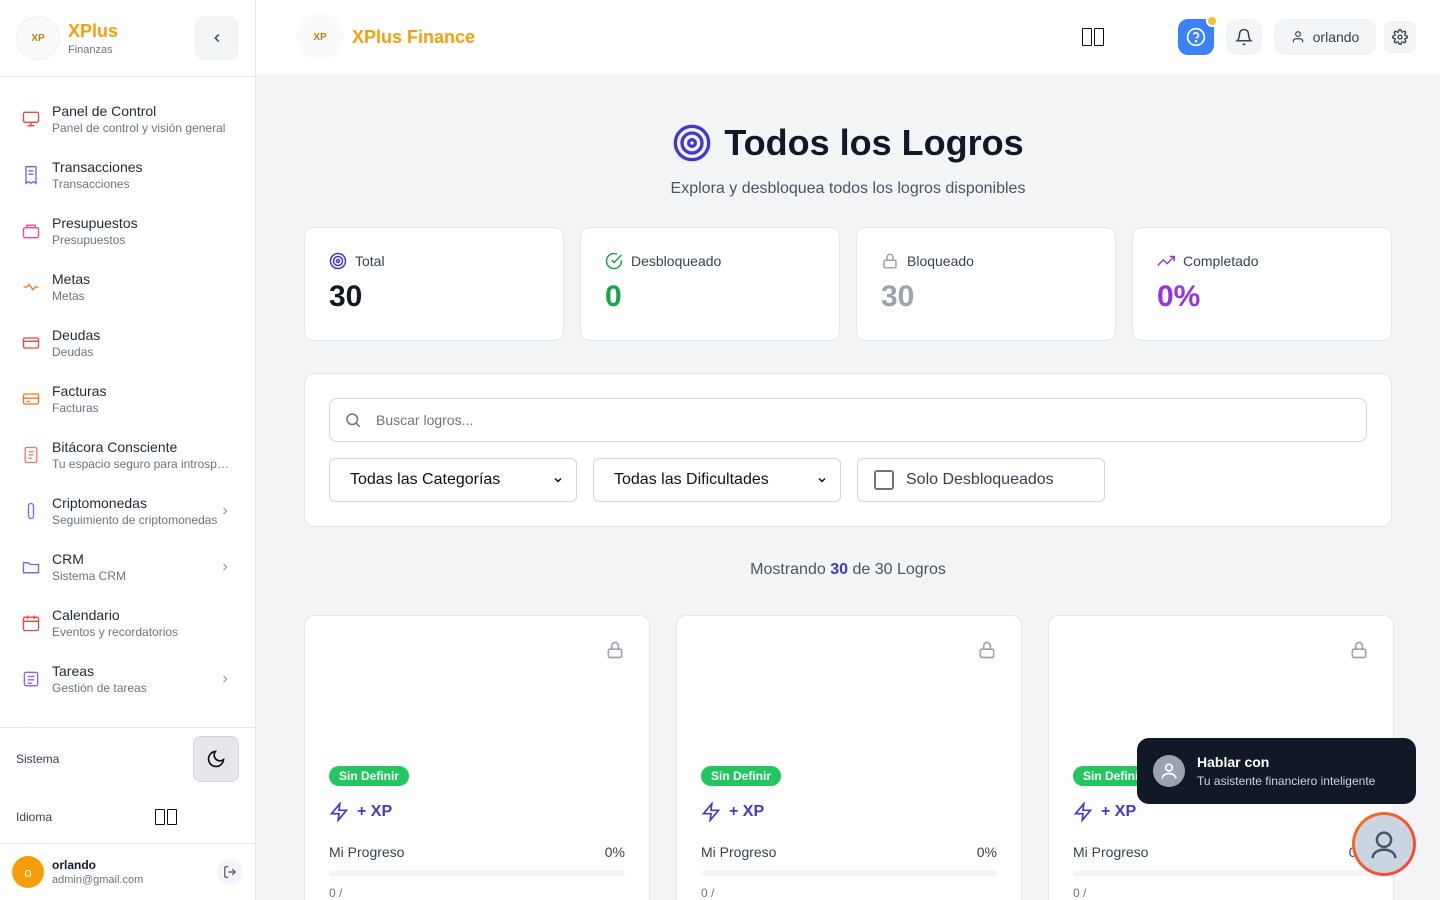 This screenshot has height=900, width=1440. What do you see at coordinates (79, 391) in the screenshot?
I see `sidebar-item-label: Facturas` at bounding box center [79, 391].